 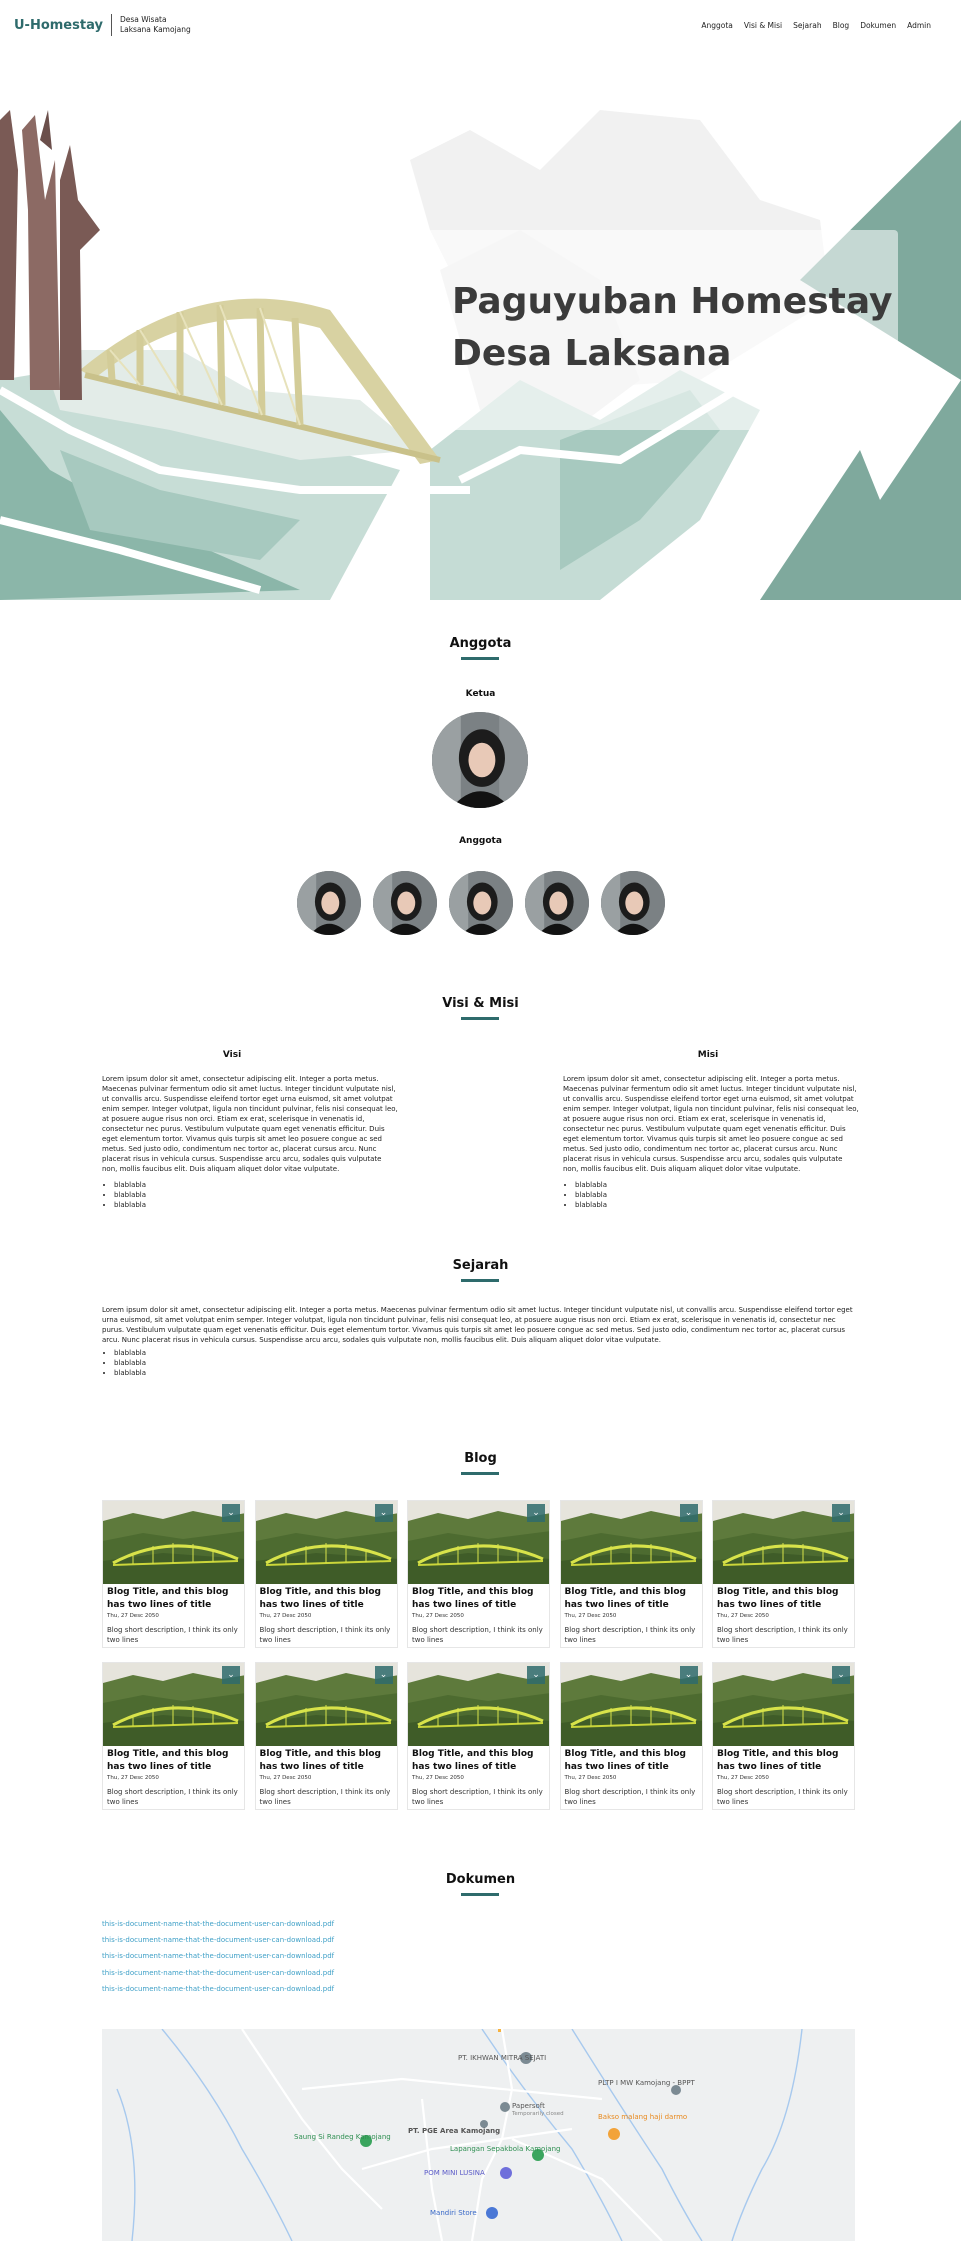 I want to click on dokumen-title-underline, so click(x=480, y=1894).